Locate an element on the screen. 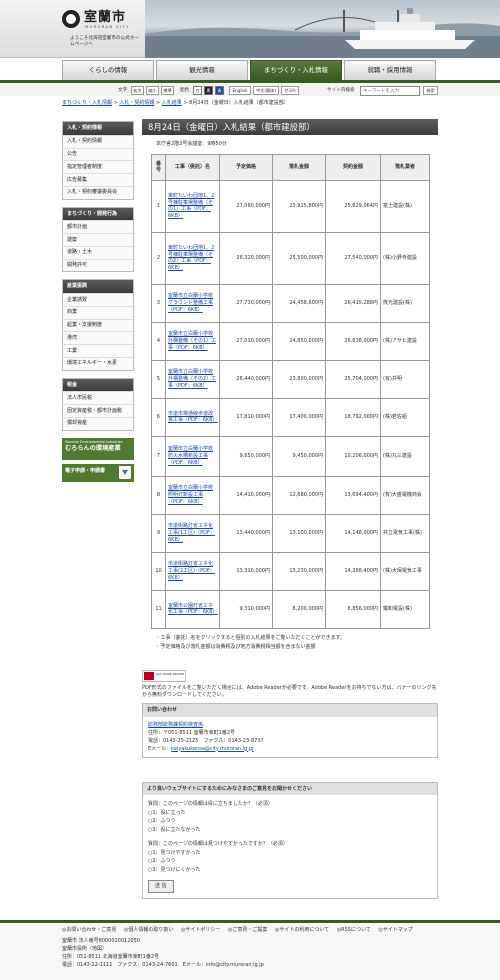 The width and height of the screenshot is (500, 980). contact-email-link: keiyakukensa@city.muroran.lg.jp is located at coordinates (212, 749).